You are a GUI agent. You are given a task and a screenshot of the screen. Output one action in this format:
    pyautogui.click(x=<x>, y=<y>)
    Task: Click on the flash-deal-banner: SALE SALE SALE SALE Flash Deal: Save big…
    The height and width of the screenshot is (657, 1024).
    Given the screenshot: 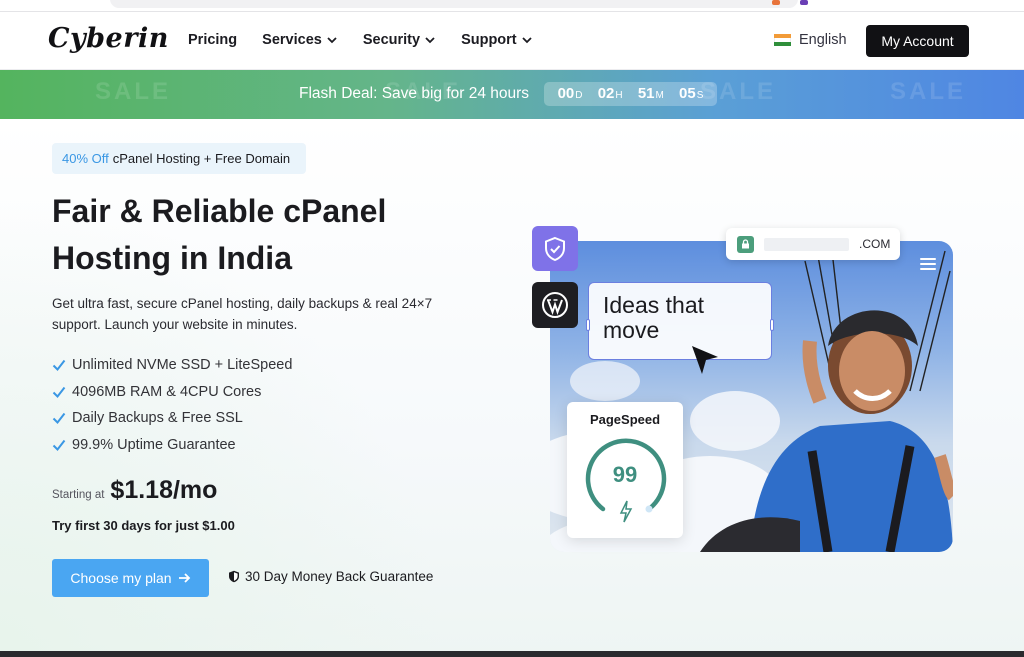 What is the action you would take?
    pyautogui.click(x=512, y=94)
    